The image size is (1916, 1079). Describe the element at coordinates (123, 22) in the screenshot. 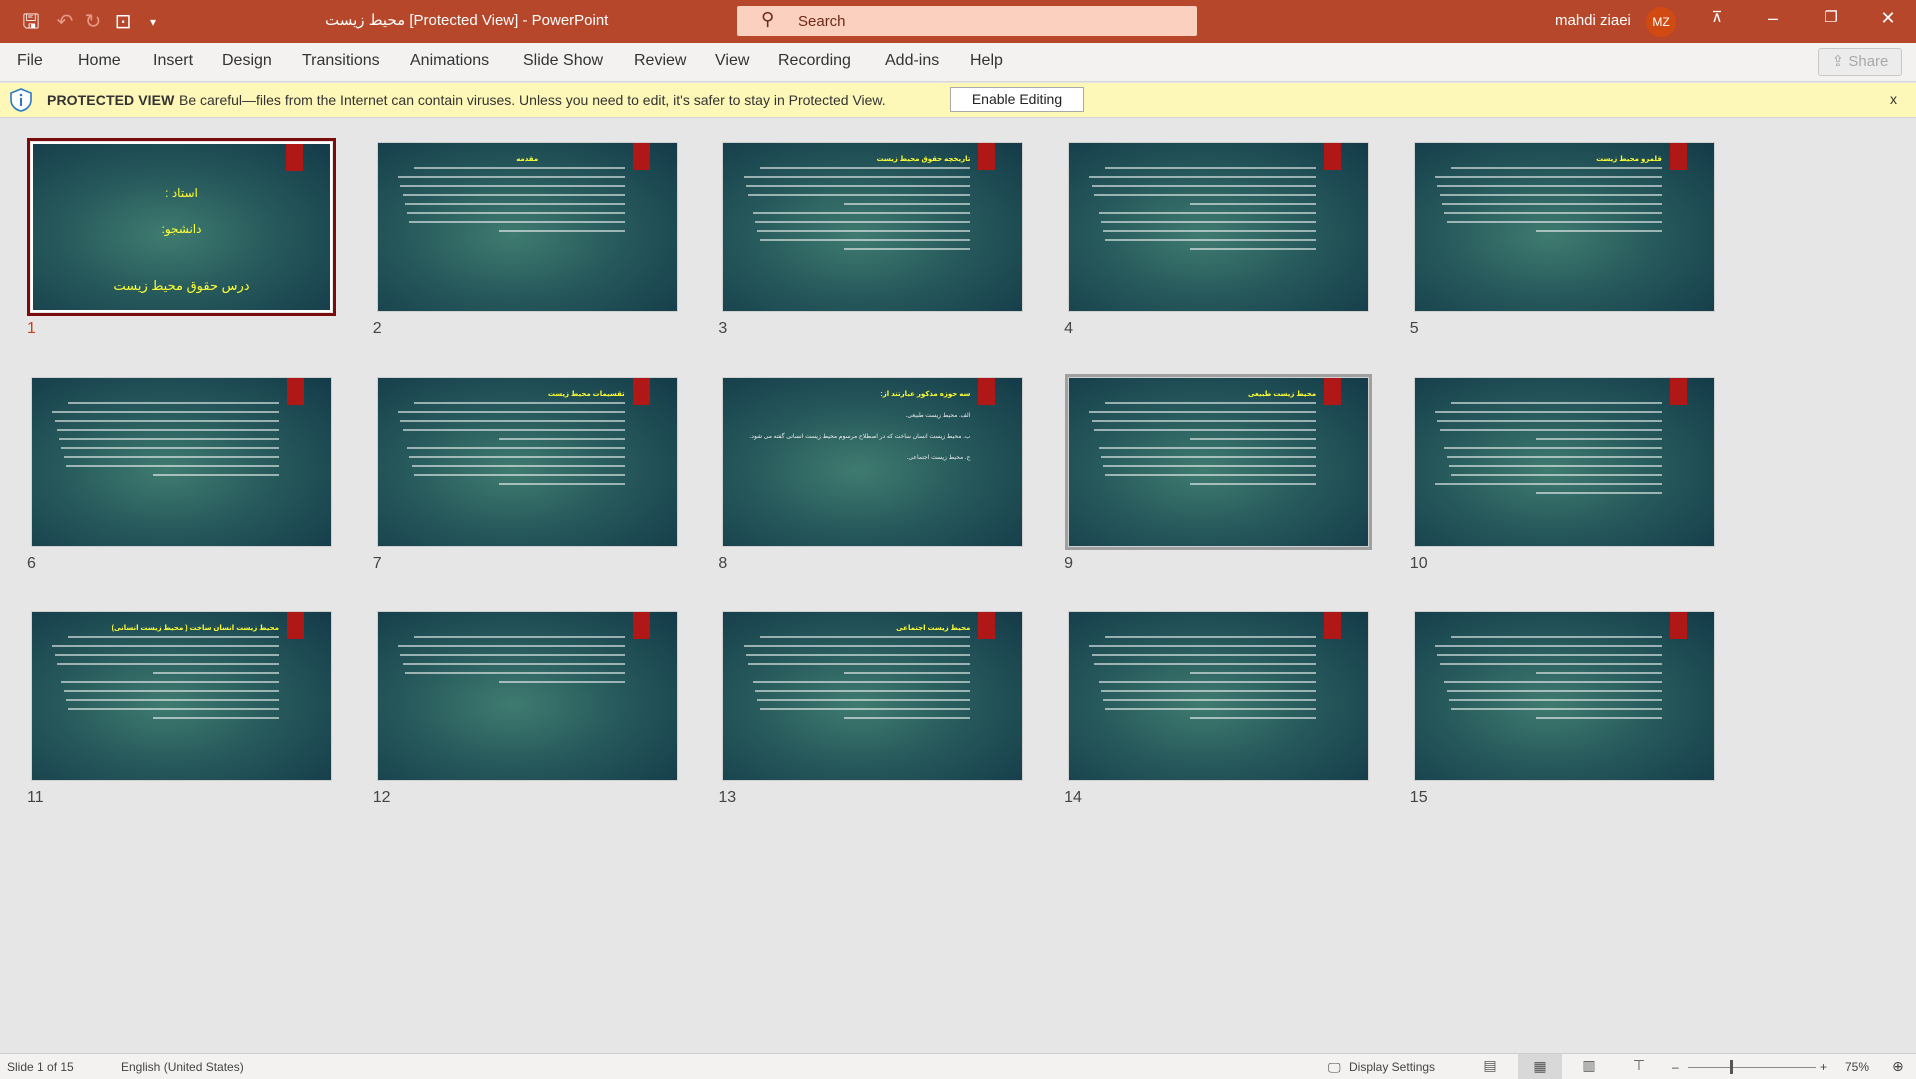

I see `present-from-beginning-icon: ⊡` at that location.